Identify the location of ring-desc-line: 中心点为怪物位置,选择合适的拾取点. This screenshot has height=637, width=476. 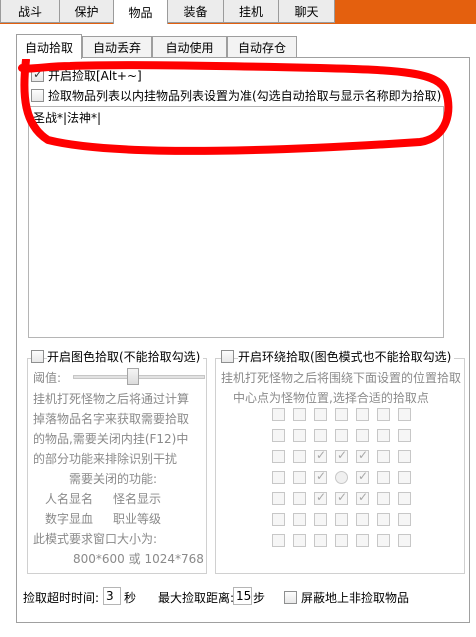
(331, 398).